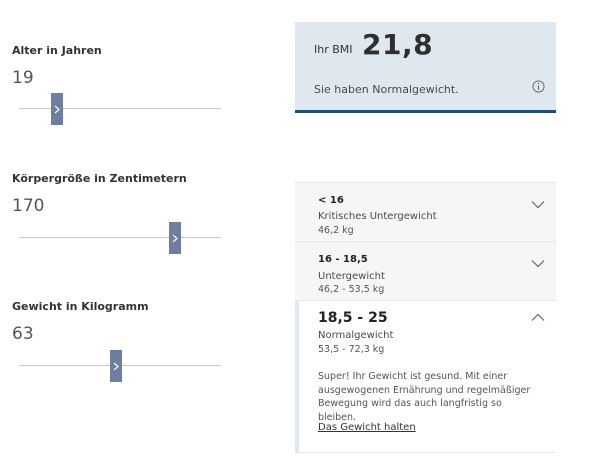 Image resolution: width=590 pixels, height=456 pixels. Describe the element at coordinates (23, 334) in the screenshot. I see `weight-value: 63` at that location.